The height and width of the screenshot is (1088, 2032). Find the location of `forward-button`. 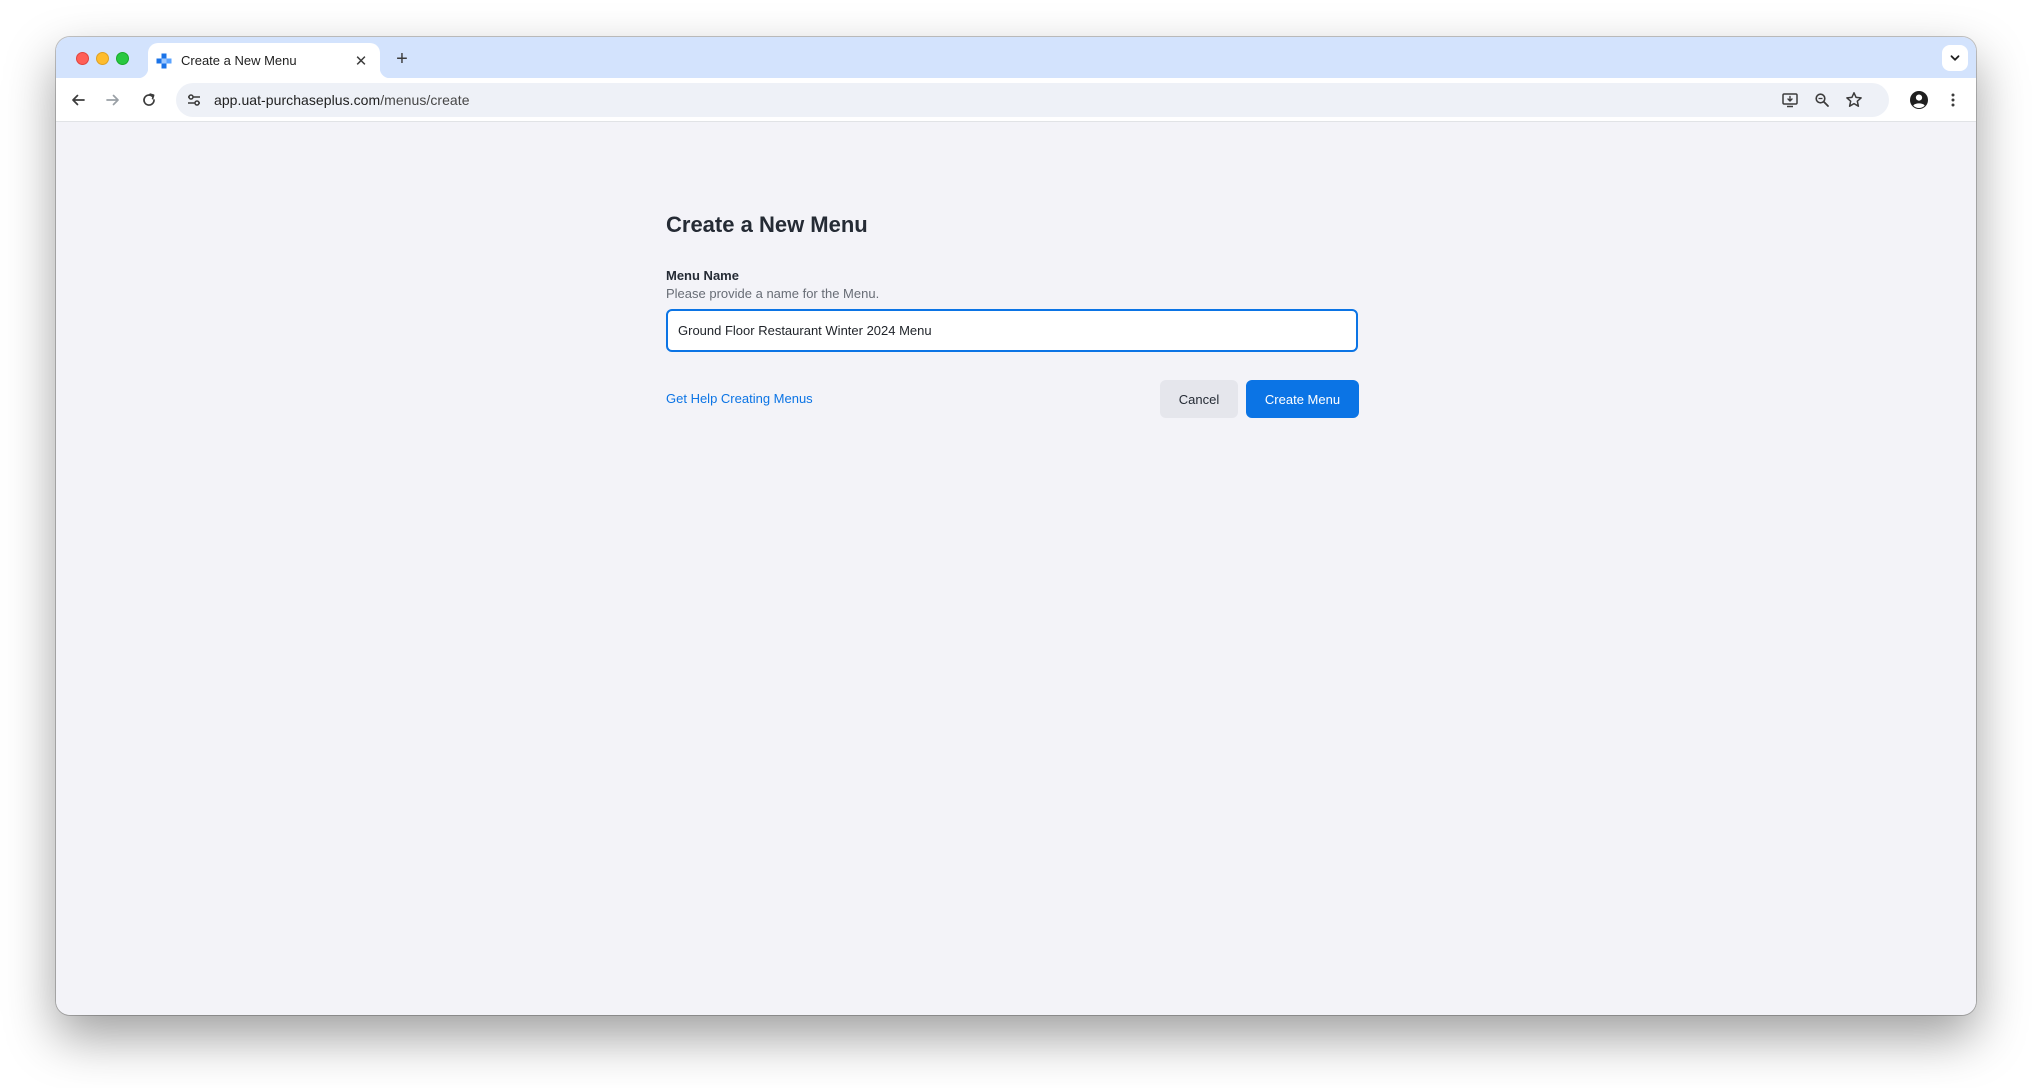

forward-button is located at coordinates (113, 100).